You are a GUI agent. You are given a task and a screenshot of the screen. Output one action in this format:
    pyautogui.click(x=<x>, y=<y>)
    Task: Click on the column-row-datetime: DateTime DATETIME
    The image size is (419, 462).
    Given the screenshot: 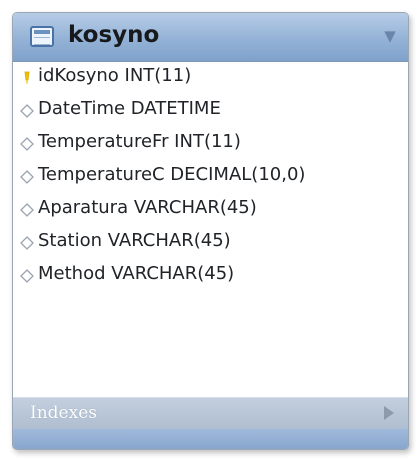 What is the action you would take?
    pyautogui.click(x=210, y=110)
    